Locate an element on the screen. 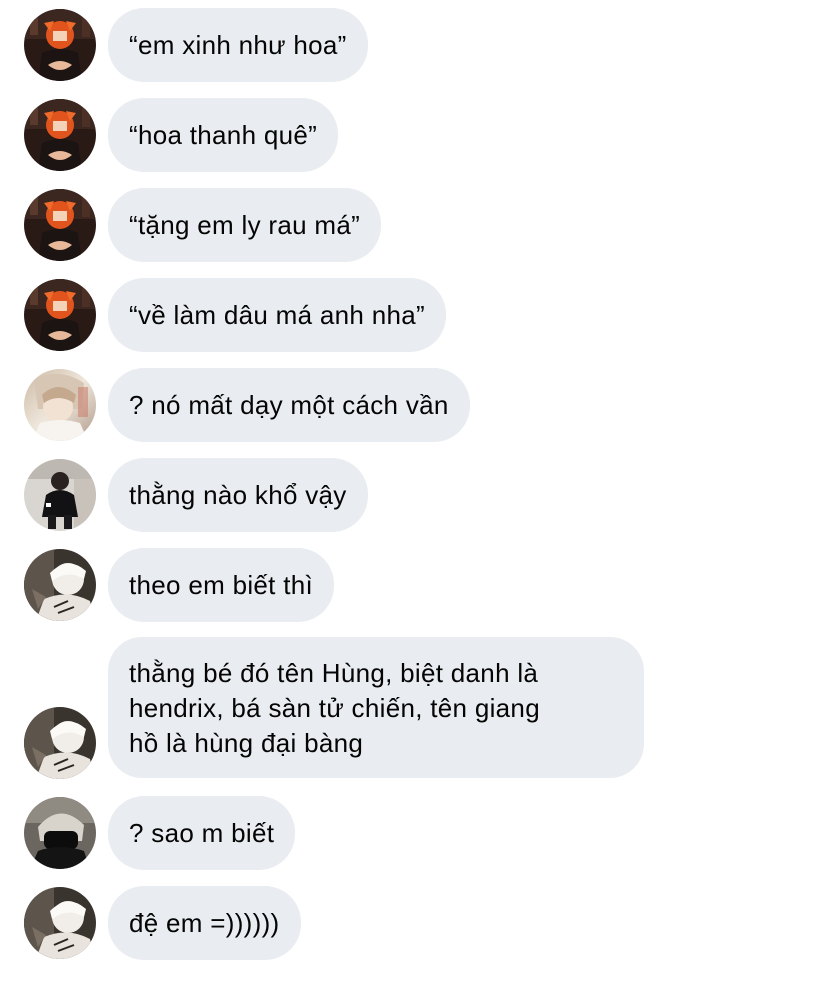  message-row: “tặng em ly rau má” is located at coordinates (414, 225).